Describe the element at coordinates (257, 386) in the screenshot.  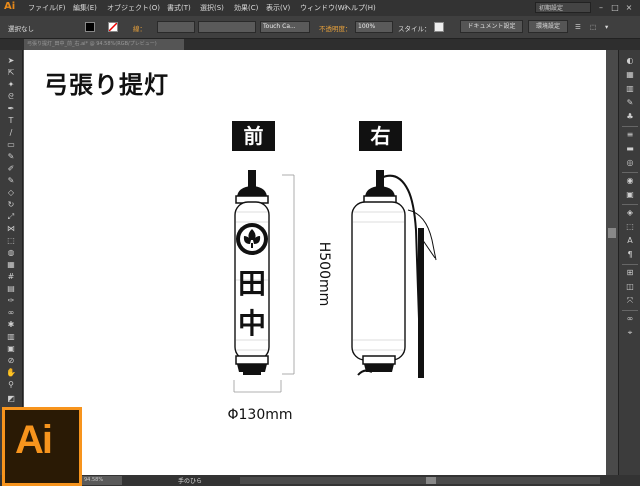
I see `diameter-dimension-line` at that location.